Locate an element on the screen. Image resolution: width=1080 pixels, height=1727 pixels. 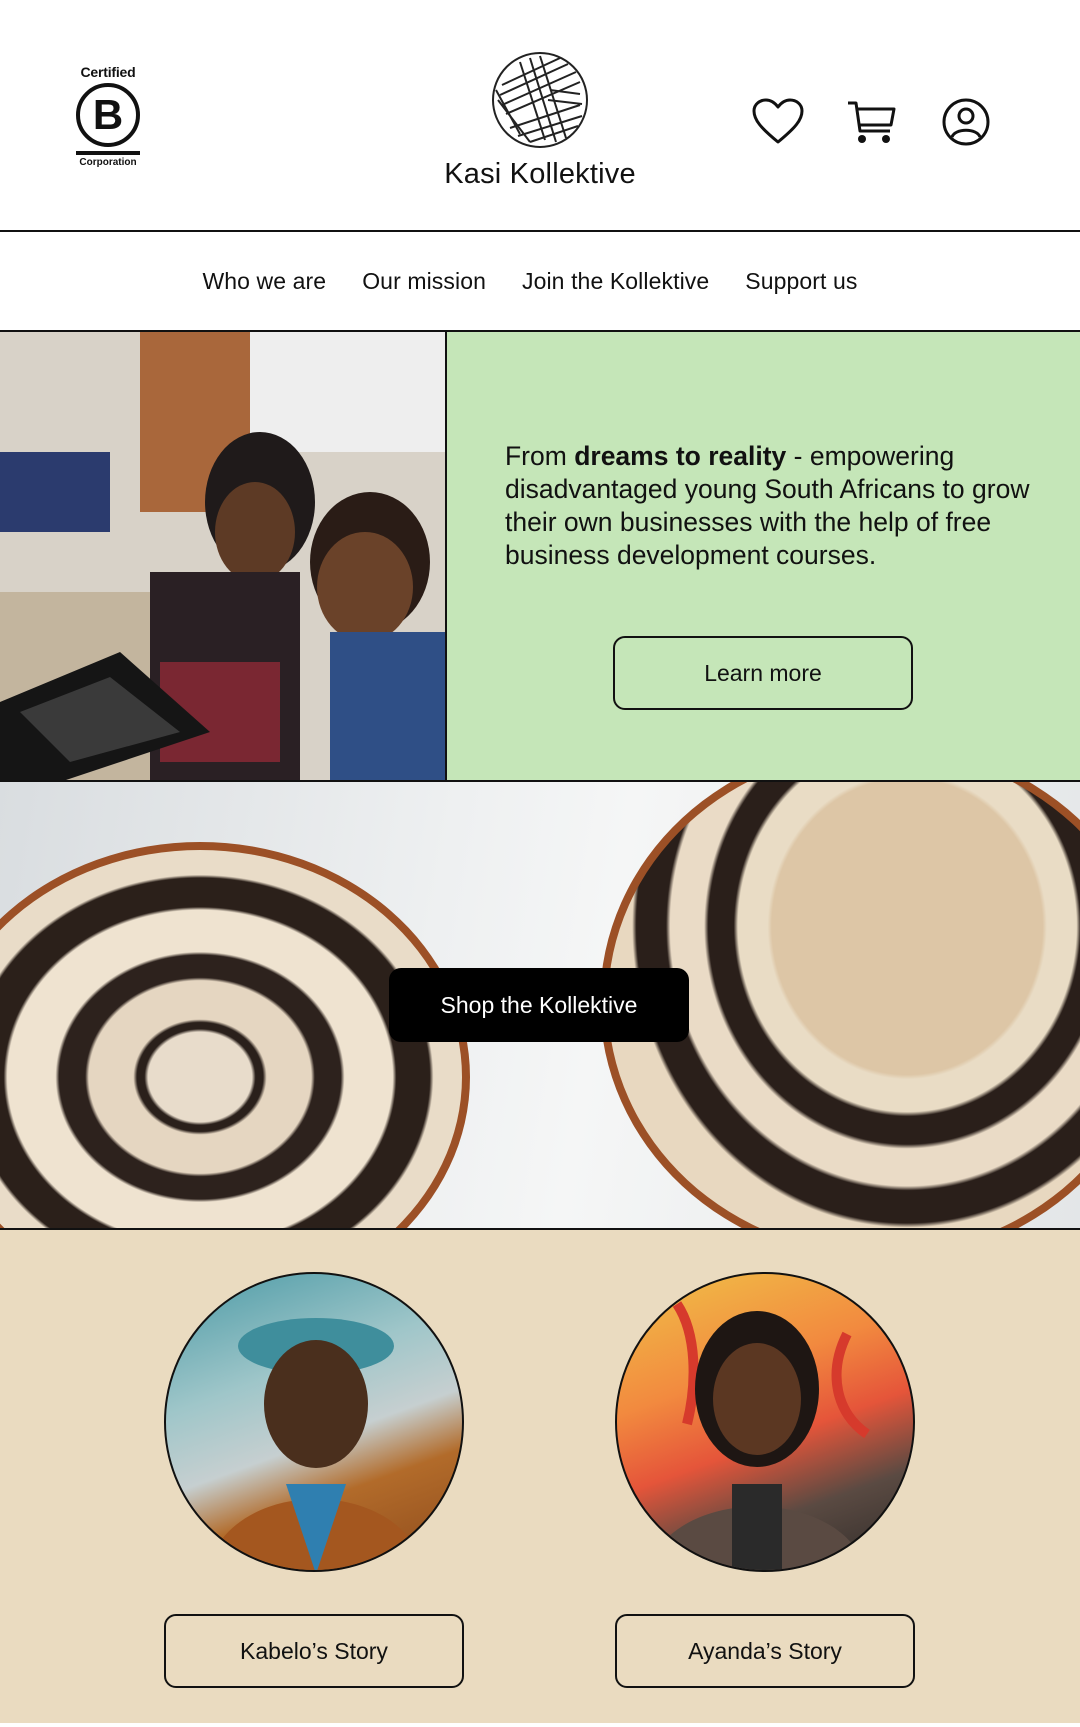
woven-ball-logo-icon is located at coordinates (540, 100).